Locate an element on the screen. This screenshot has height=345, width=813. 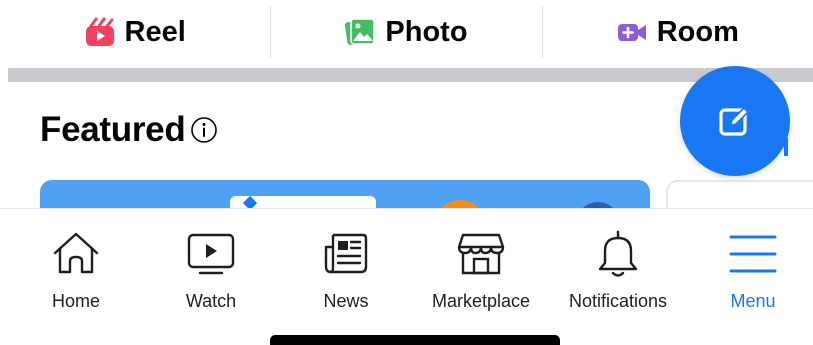
compose-edit-icon is located at coordinates (734, 121).